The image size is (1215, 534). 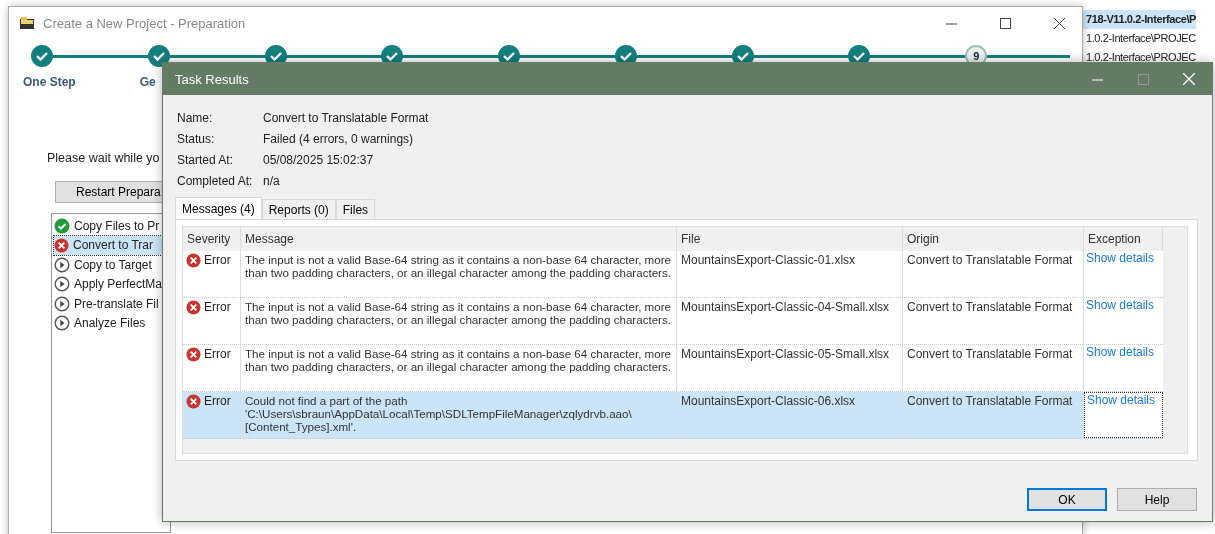 I want to click on close-icon, so click(x=1059, y=23).